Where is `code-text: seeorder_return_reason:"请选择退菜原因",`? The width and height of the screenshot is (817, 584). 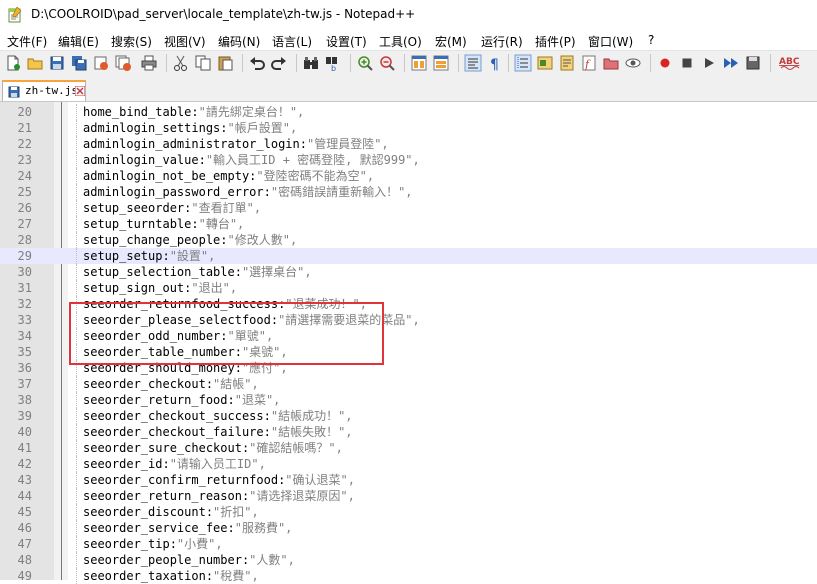
code-text: seeorder_return_reason:"请选择退菜原因", is located at coordinates (219, 496).